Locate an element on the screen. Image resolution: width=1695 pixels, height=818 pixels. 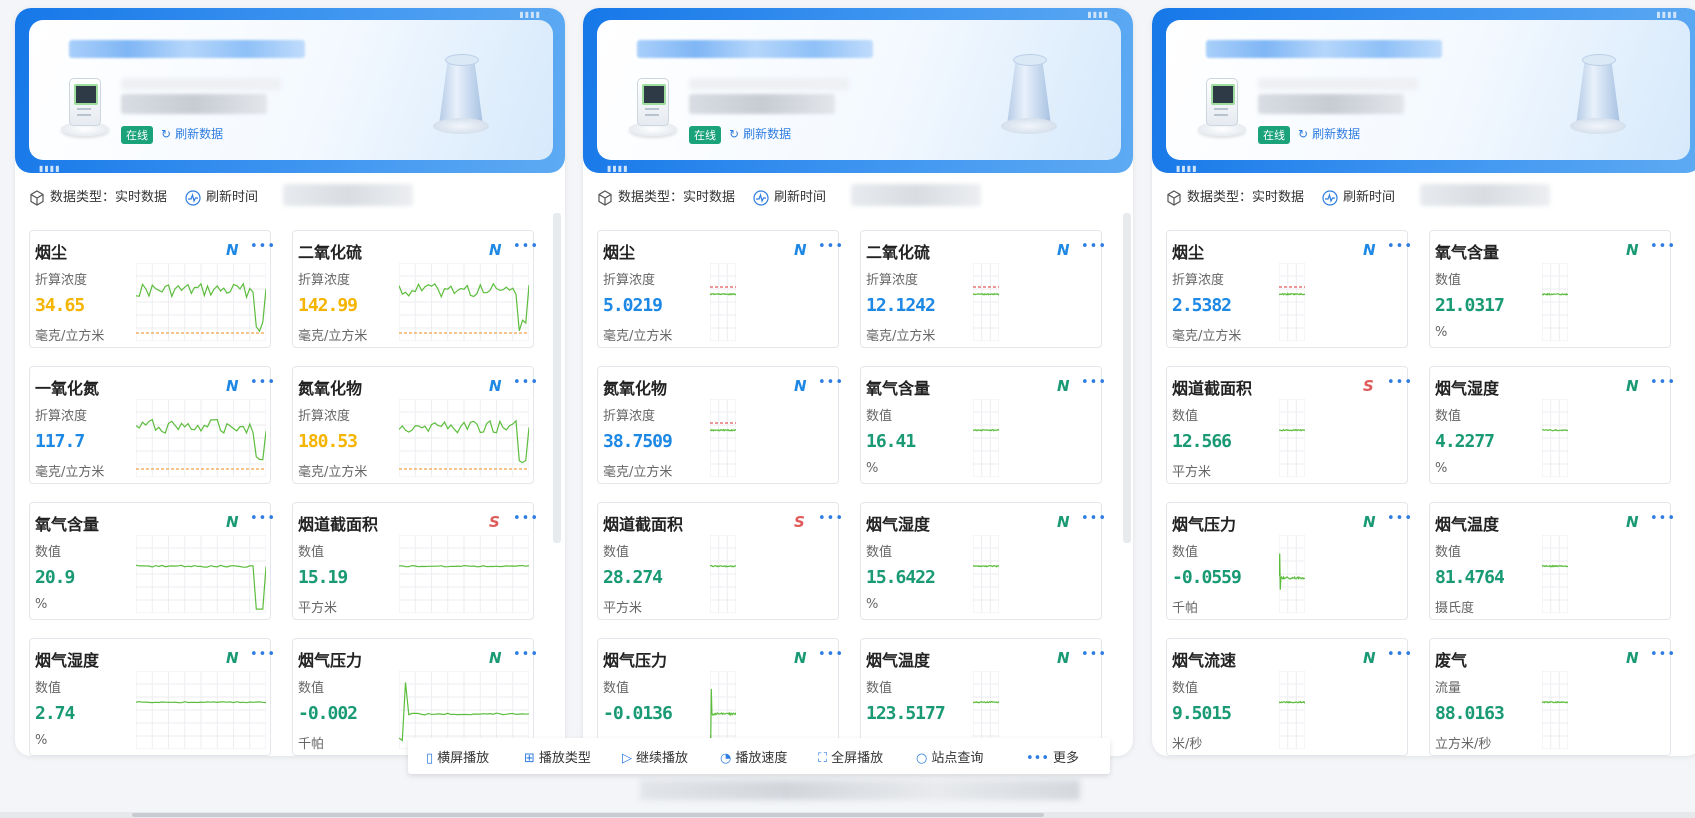
play-type-button: ⊞ 播放类型 is located at coordinates (557, 756).